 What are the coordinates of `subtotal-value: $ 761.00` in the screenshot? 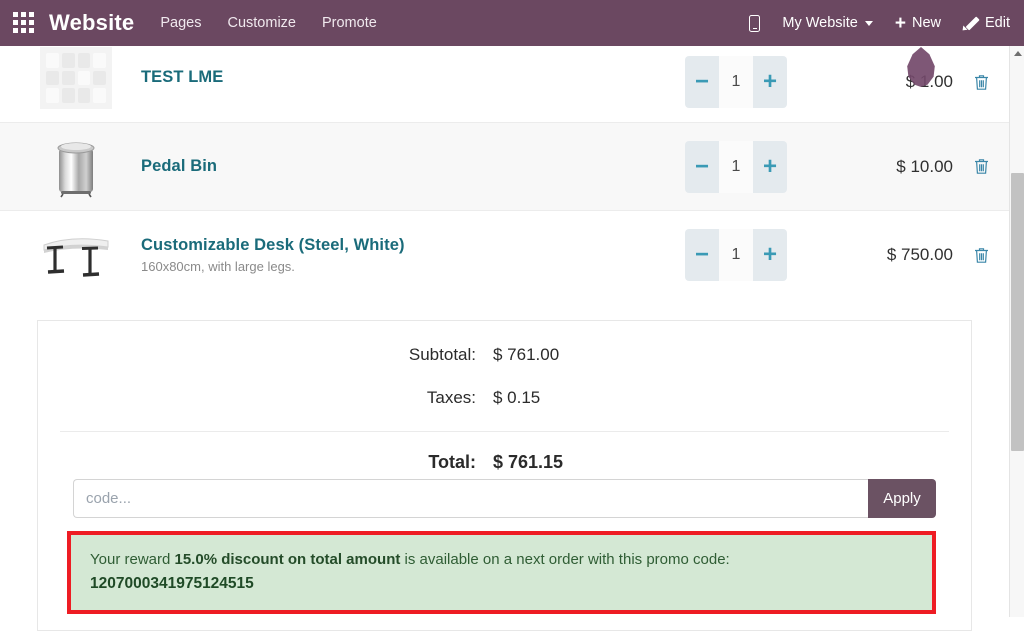 It's located at (526, 354).